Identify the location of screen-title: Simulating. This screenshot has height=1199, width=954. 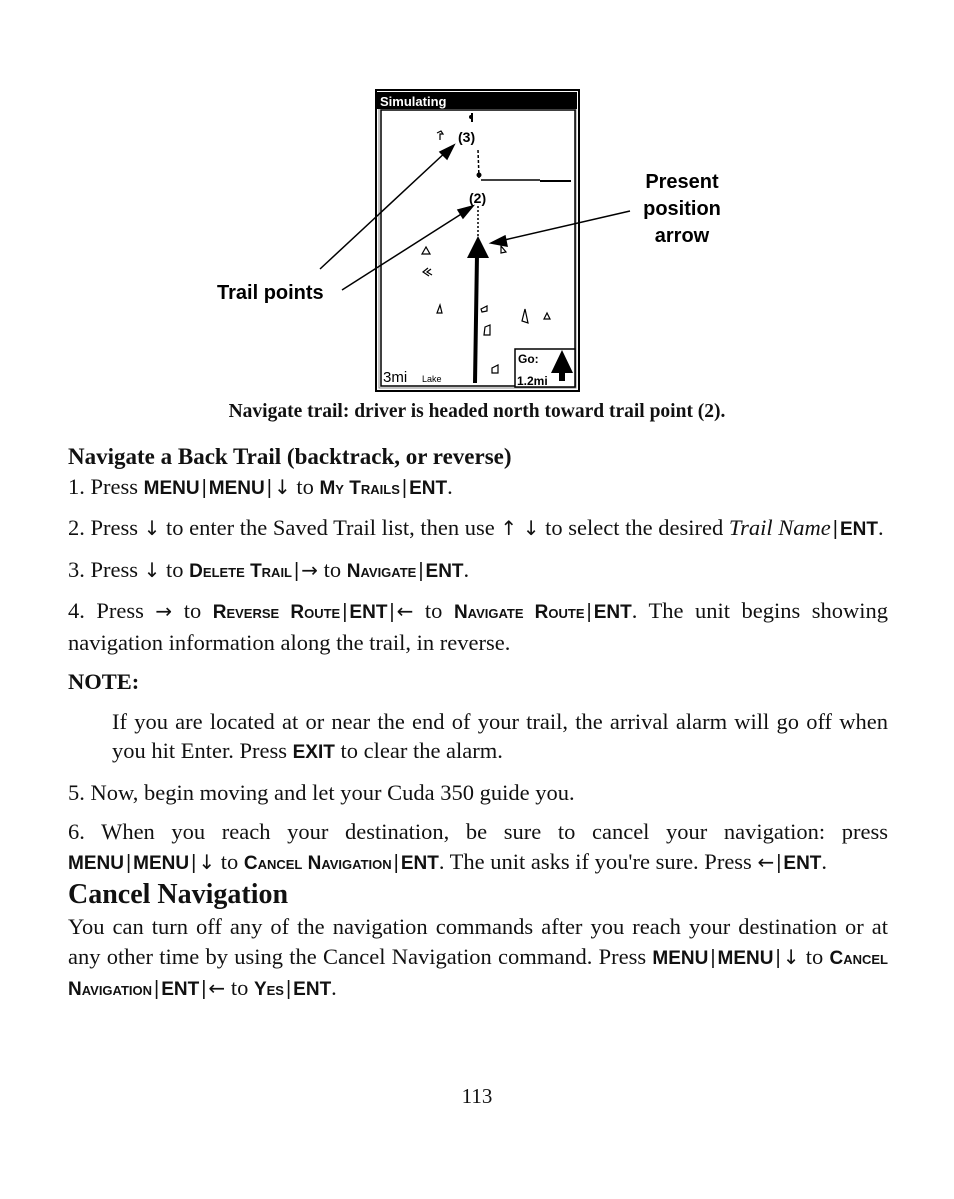
(413, 101).